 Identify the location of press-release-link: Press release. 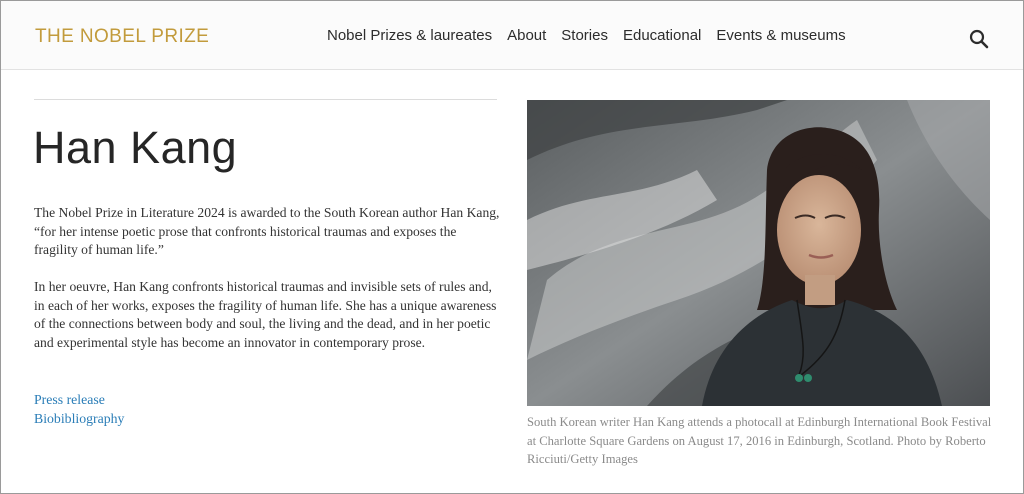
(79, 399).